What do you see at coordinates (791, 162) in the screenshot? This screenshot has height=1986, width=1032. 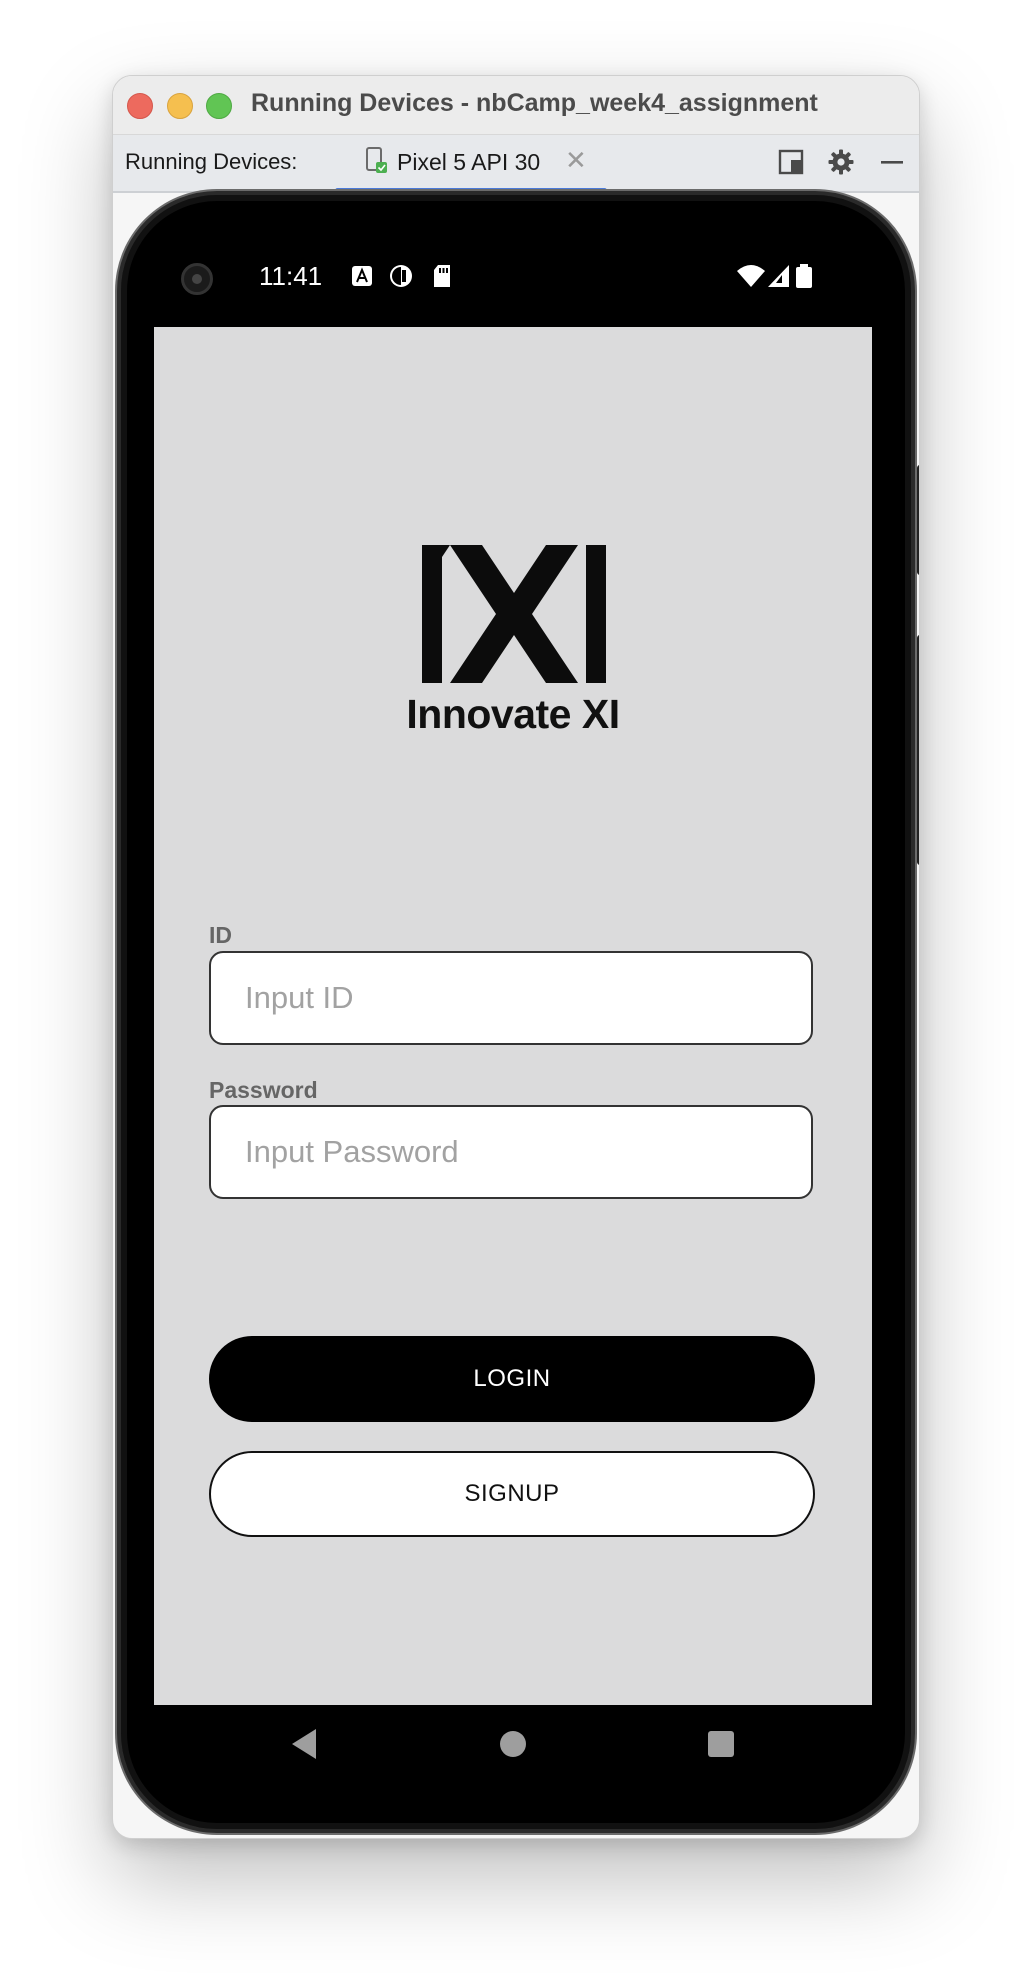 I see `layout-icon` at bounding box center [791, 162].